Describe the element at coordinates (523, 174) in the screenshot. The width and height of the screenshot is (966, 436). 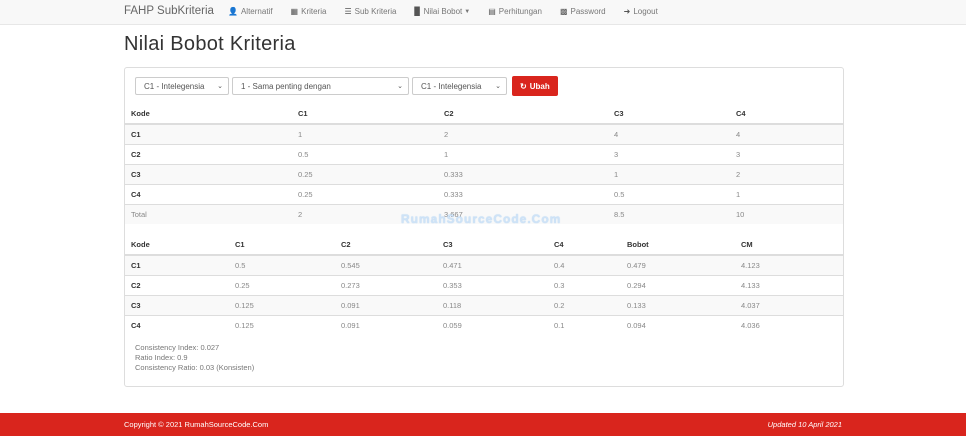
I see `cell: 0.333` at that location.